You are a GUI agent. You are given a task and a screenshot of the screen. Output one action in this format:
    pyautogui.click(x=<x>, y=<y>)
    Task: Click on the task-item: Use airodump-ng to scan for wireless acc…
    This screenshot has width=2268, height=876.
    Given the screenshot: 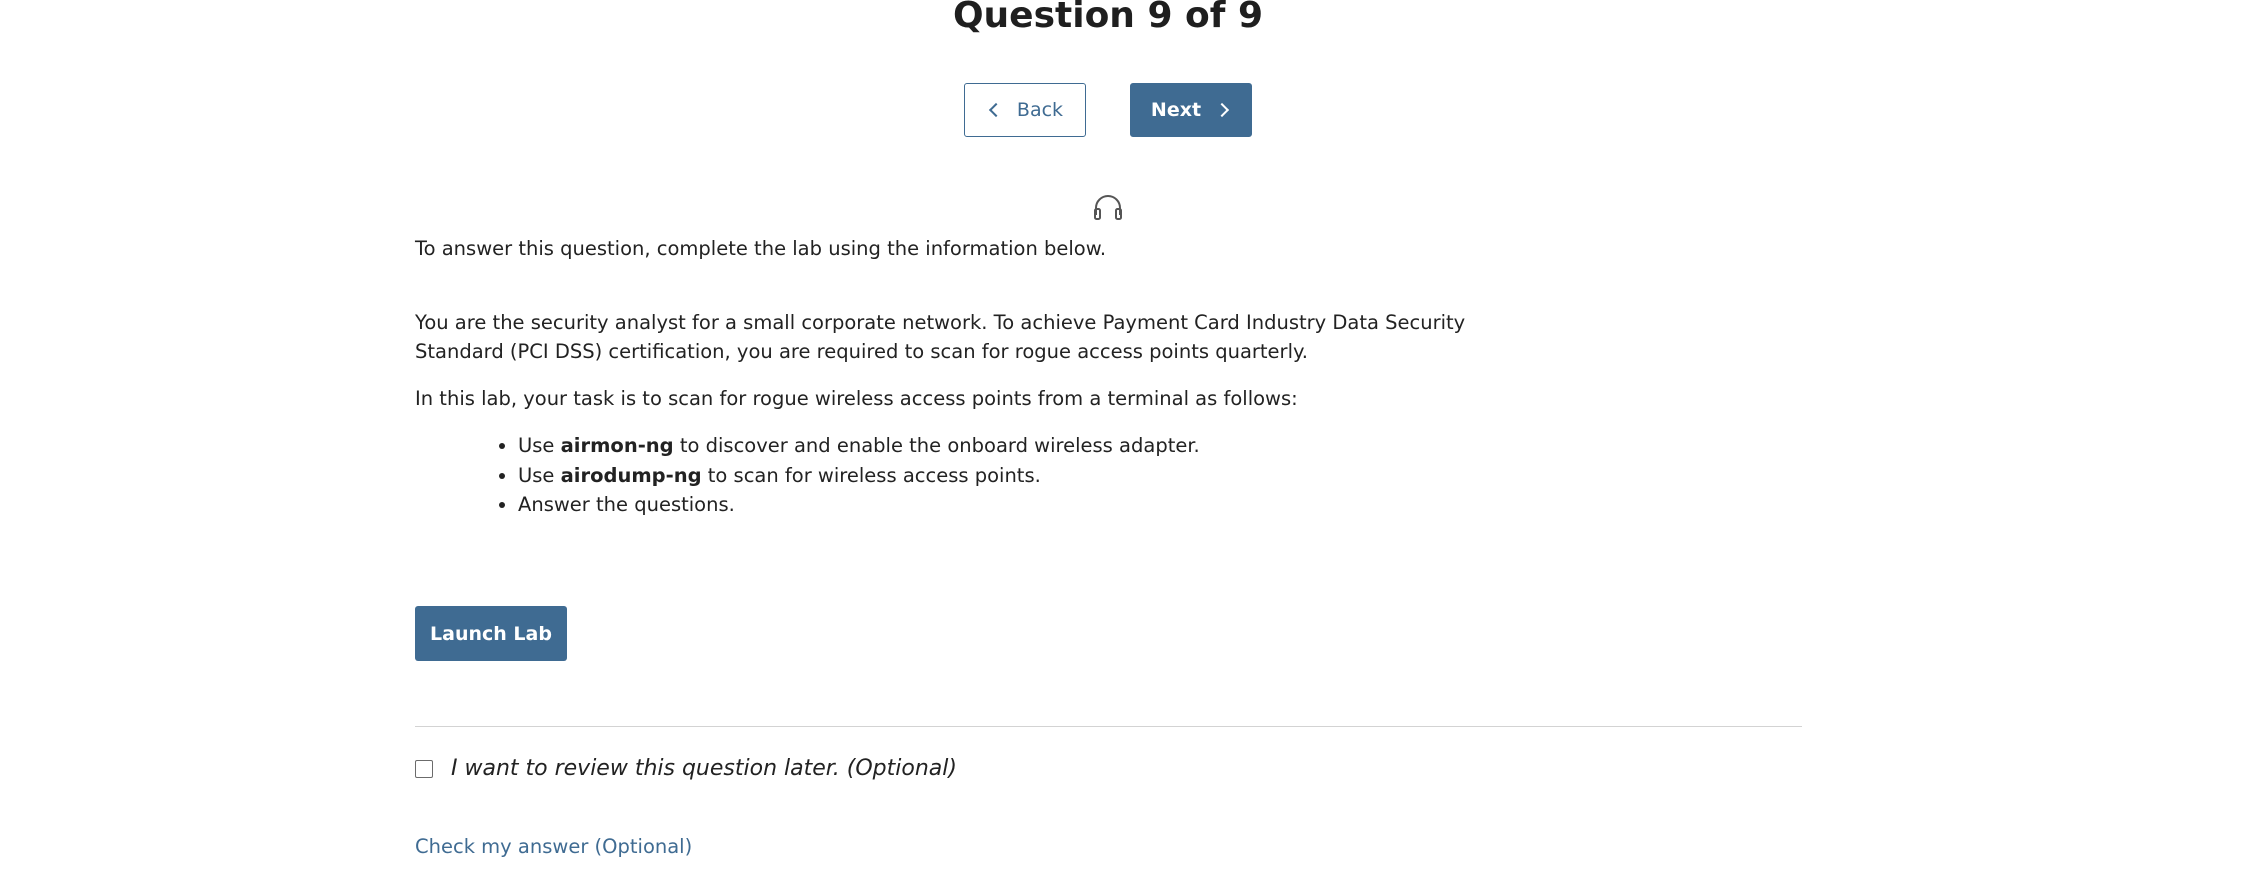 What is the action you would take?
    pyautogui.click(x=859, y=476)
    